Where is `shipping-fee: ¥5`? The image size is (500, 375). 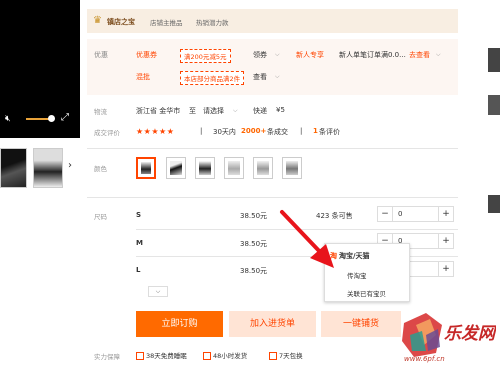
shipping-fee: ¥5 is located at coordinates (280, 110).